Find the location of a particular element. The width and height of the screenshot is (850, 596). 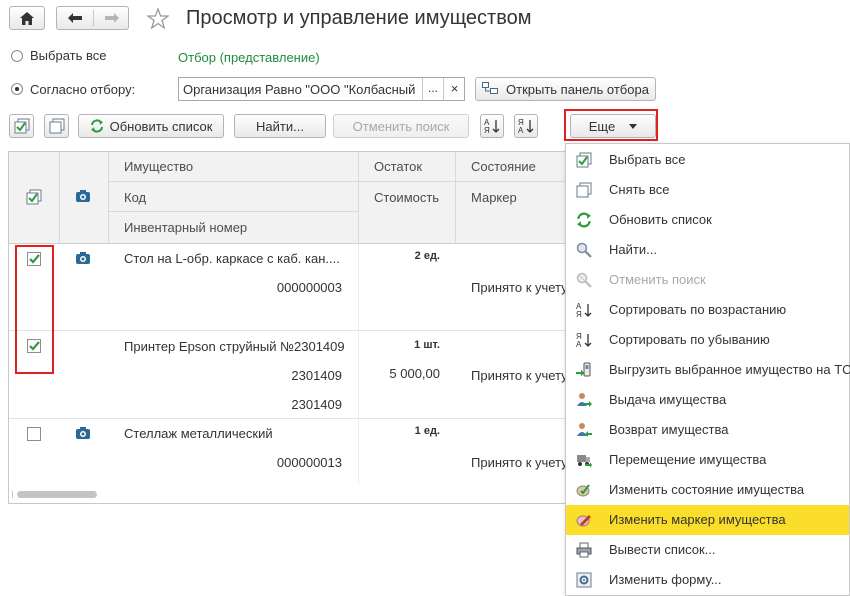

sort-asc-icon: A Я is located at coordinates (492, 126).